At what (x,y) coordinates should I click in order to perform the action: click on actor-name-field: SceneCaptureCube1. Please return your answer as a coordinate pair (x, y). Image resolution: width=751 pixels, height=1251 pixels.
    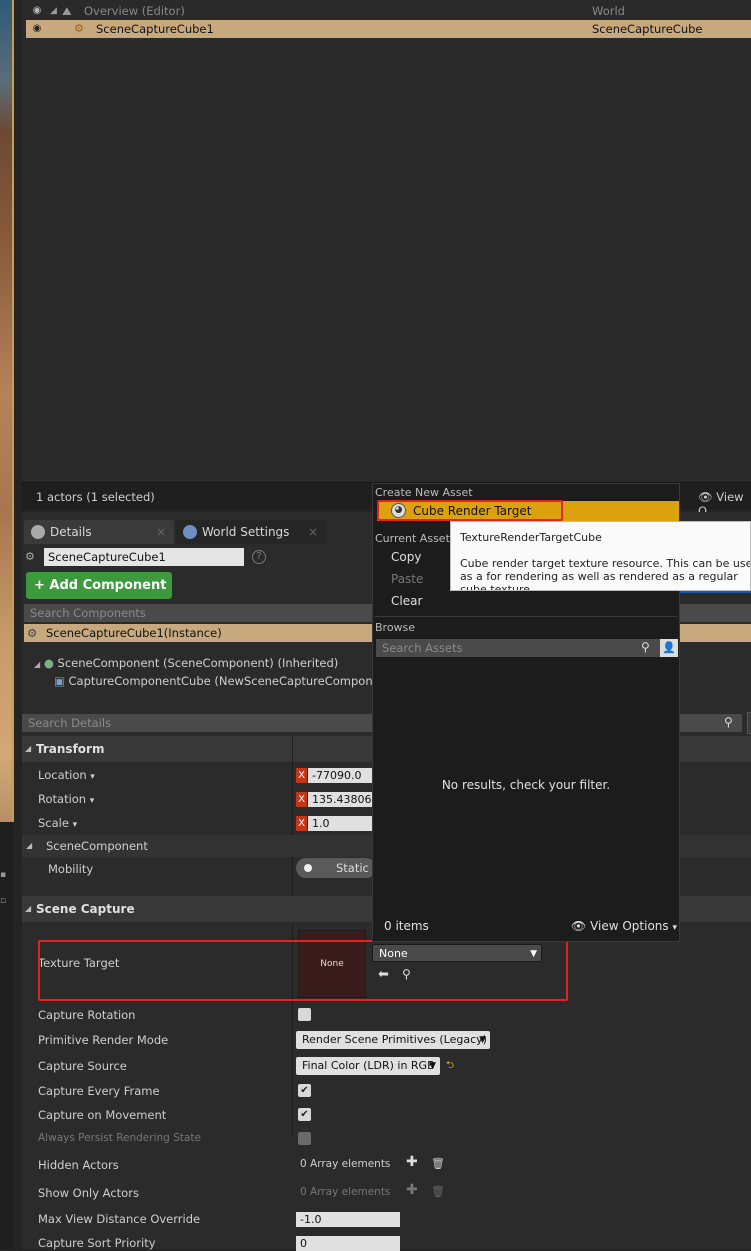
    Looking at the image, I should click on (144, 557).